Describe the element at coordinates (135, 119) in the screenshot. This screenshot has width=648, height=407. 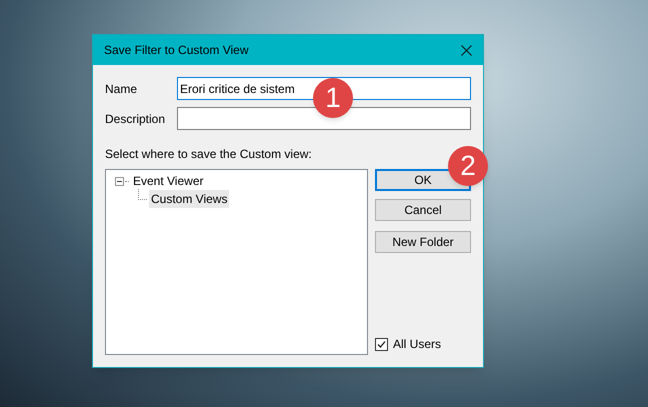
I see `field-label: Description` at that location.